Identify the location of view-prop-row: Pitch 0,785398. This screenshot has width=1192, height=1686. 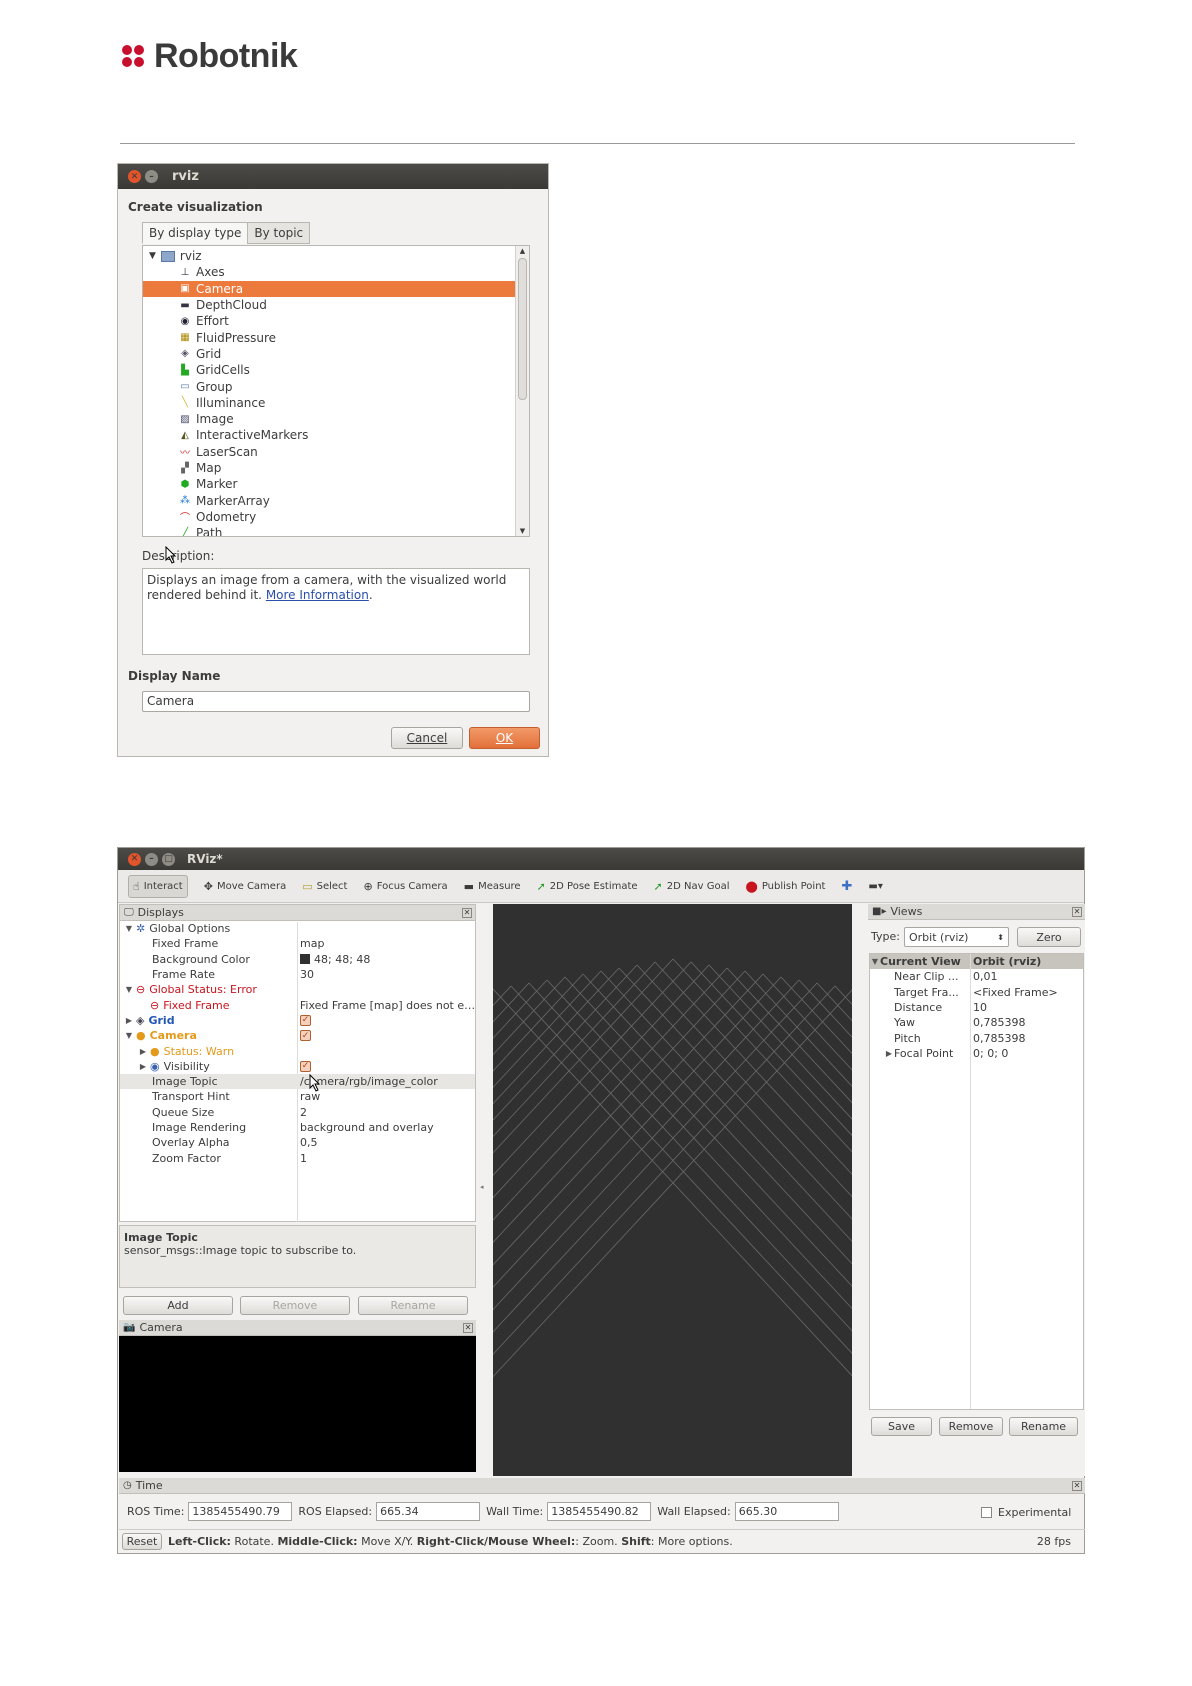
(976, 1037).